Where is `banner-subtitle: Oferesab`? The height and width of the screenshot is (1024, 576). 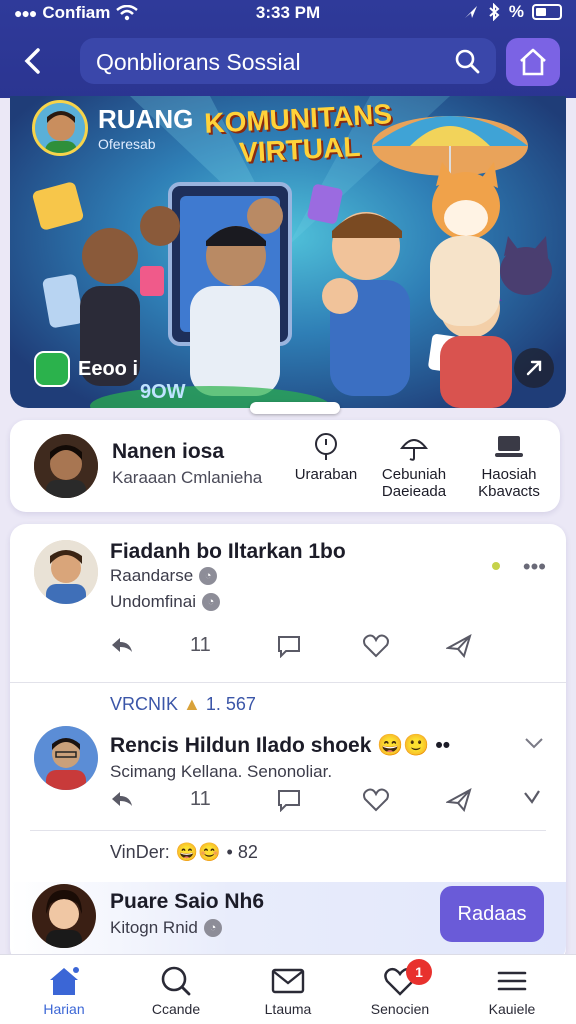
banner-subtitle: Oferesab is located at coordinates (127, 144).